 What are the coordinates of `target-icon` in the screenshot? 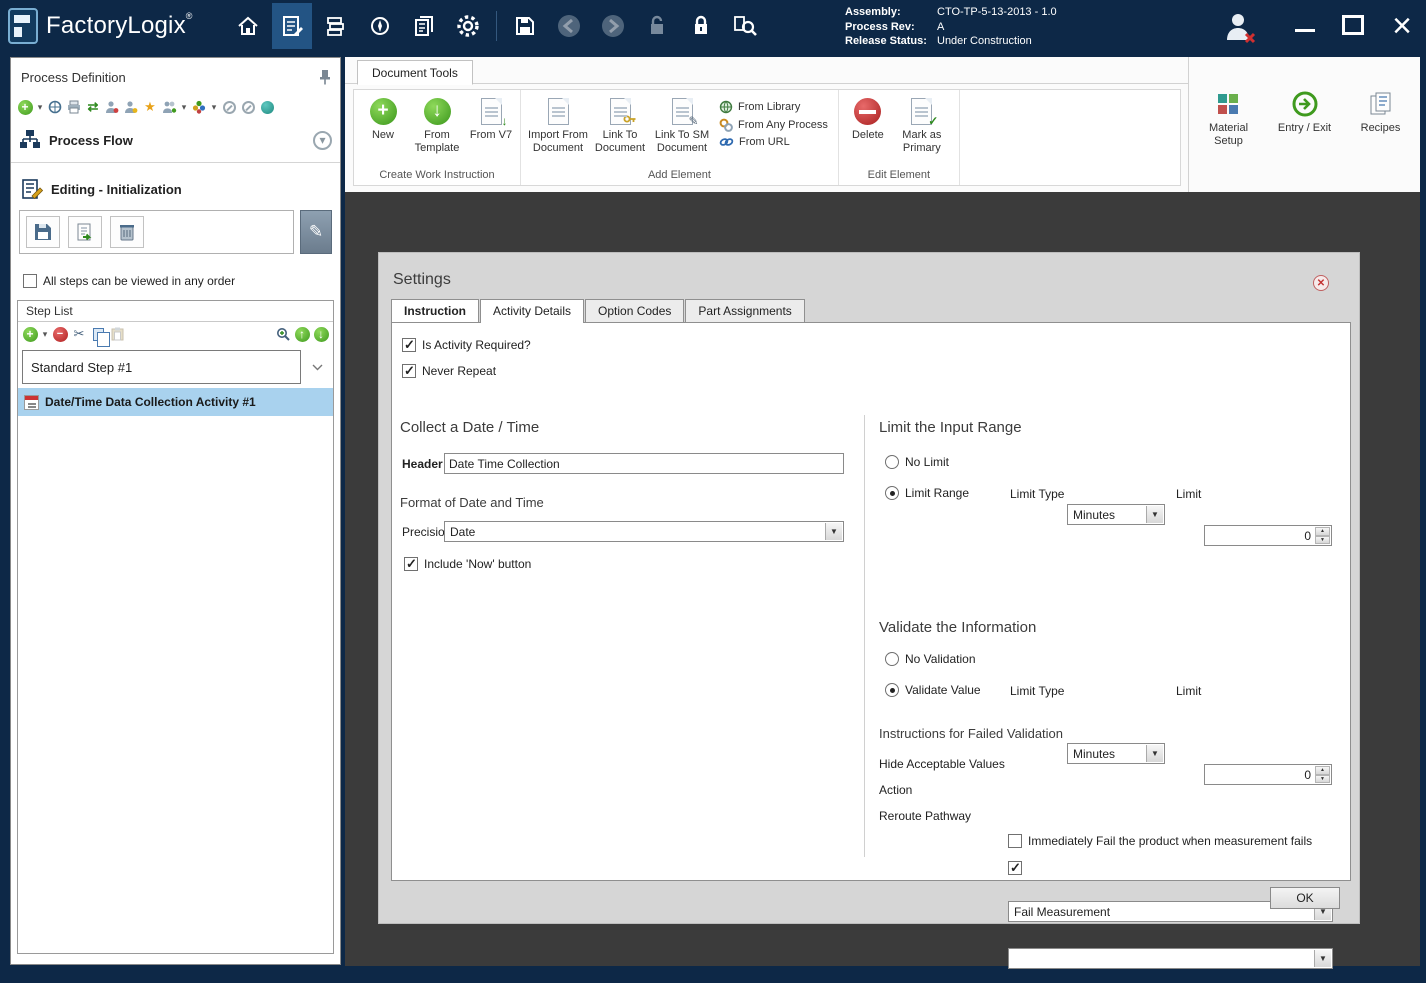 It's located at (267, 107).